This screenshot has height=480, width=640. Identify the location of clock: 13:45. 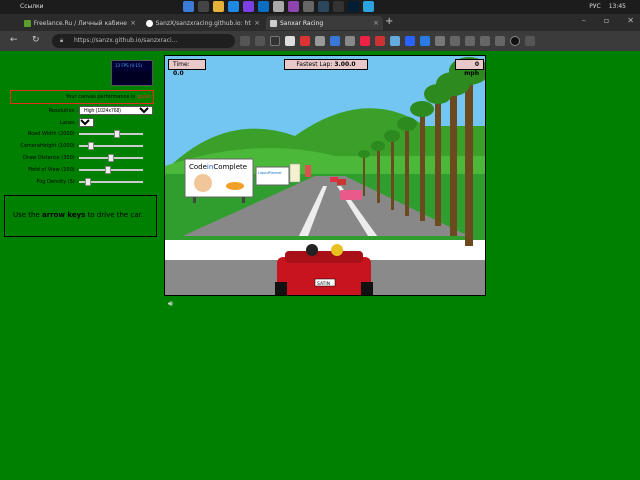
(617, 6).